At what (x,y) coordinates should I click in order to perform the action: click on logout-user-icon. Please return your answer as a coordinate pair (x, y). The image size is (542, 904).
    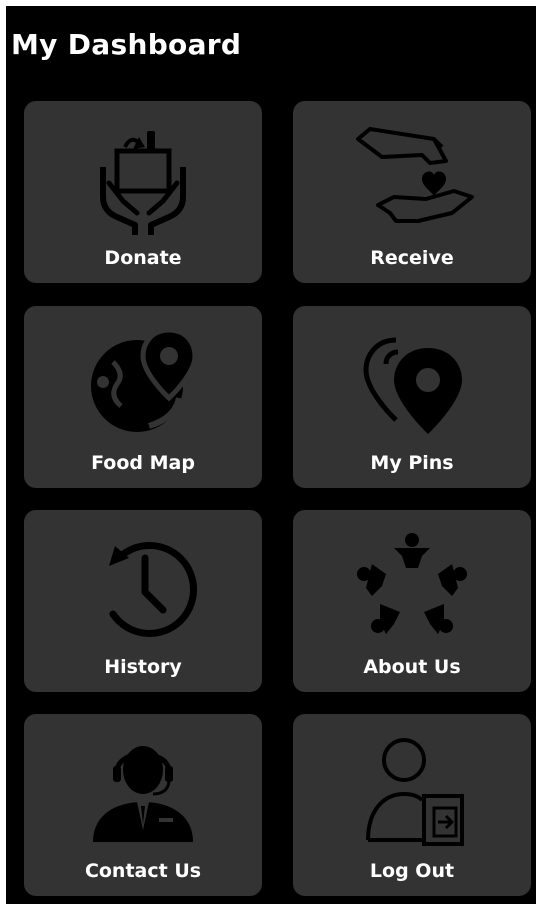
    Looking at the image, I should click on (412, 789).